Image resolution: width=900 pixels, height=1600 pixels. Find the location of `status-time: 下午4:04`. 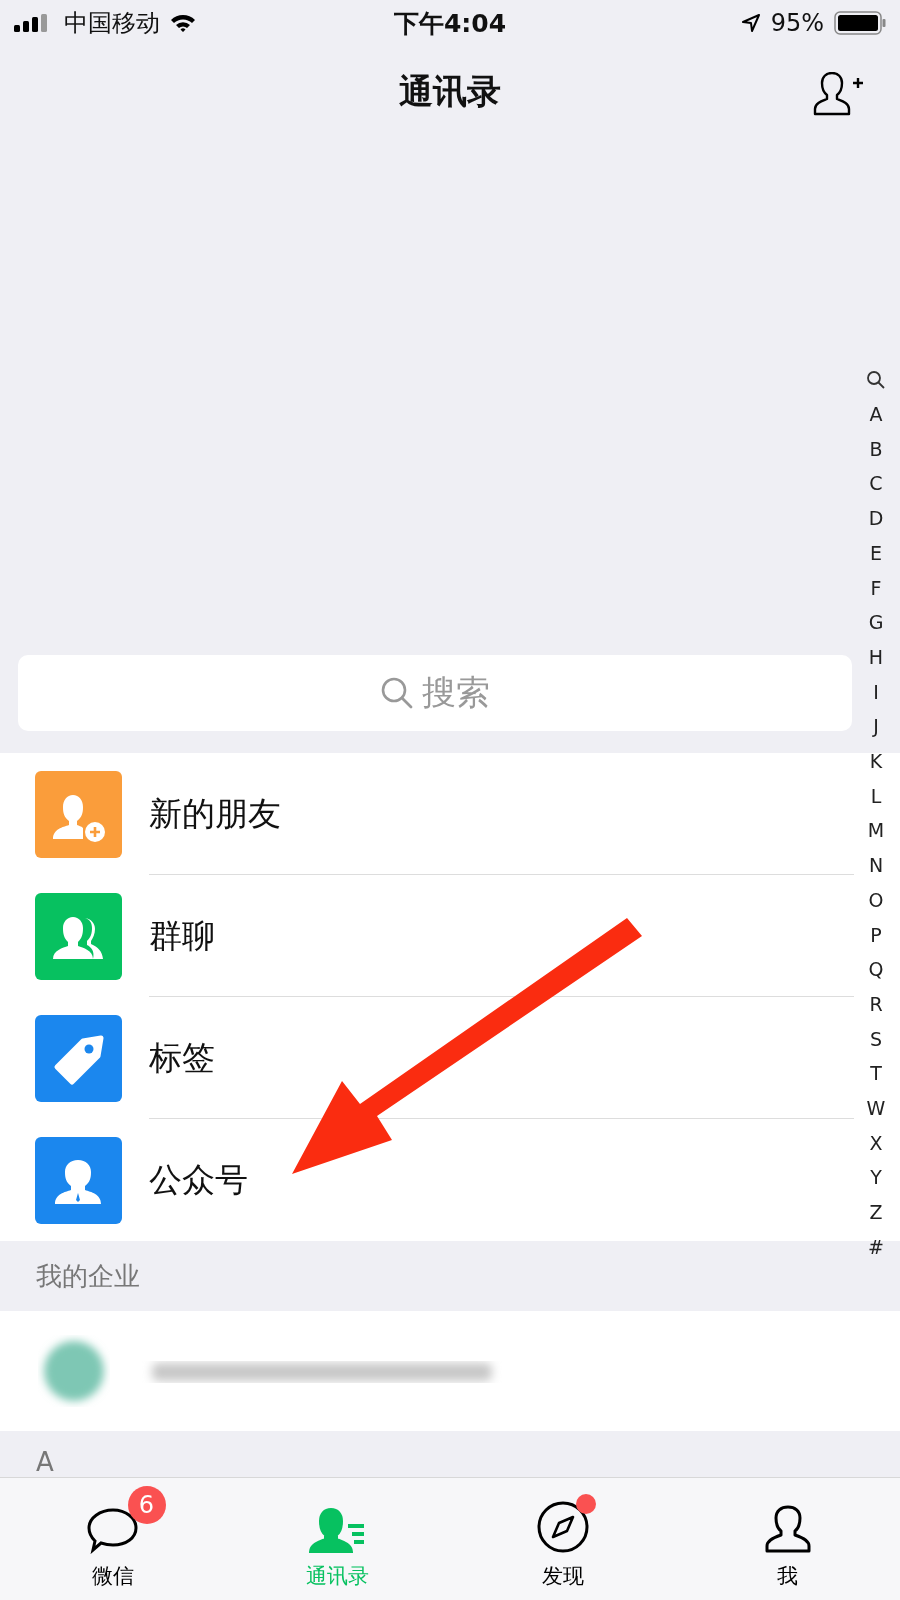

status-time: 下午4:04 is located at coordinates (450, 23).